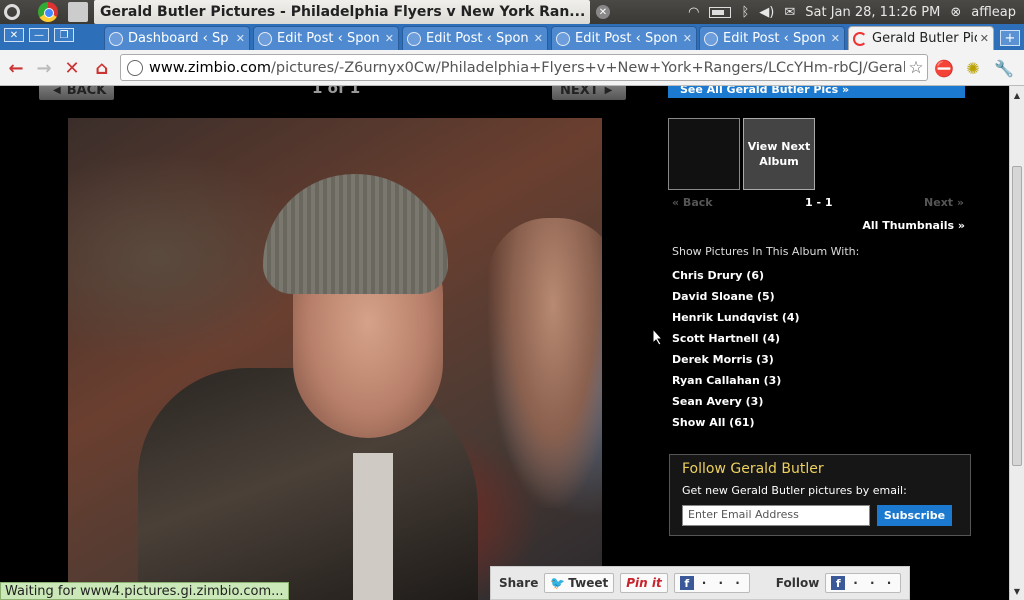 The width and height of the screenshot is (1024, 600). Describe the element at coordinates (135, 67) in the screenshot. I see `page-info-icon` at that location.